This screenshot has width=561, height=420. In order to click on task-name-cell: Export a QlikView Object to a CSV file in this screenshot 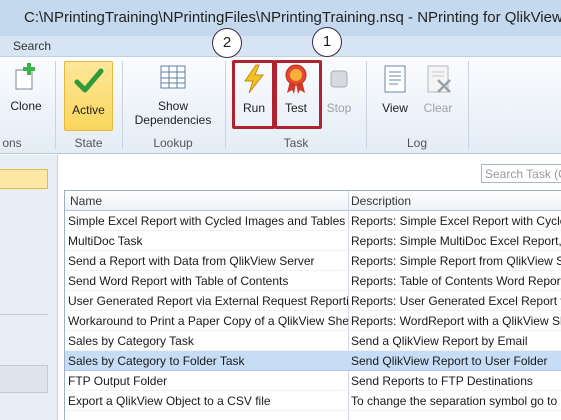, I will do `click(169, 401)`.